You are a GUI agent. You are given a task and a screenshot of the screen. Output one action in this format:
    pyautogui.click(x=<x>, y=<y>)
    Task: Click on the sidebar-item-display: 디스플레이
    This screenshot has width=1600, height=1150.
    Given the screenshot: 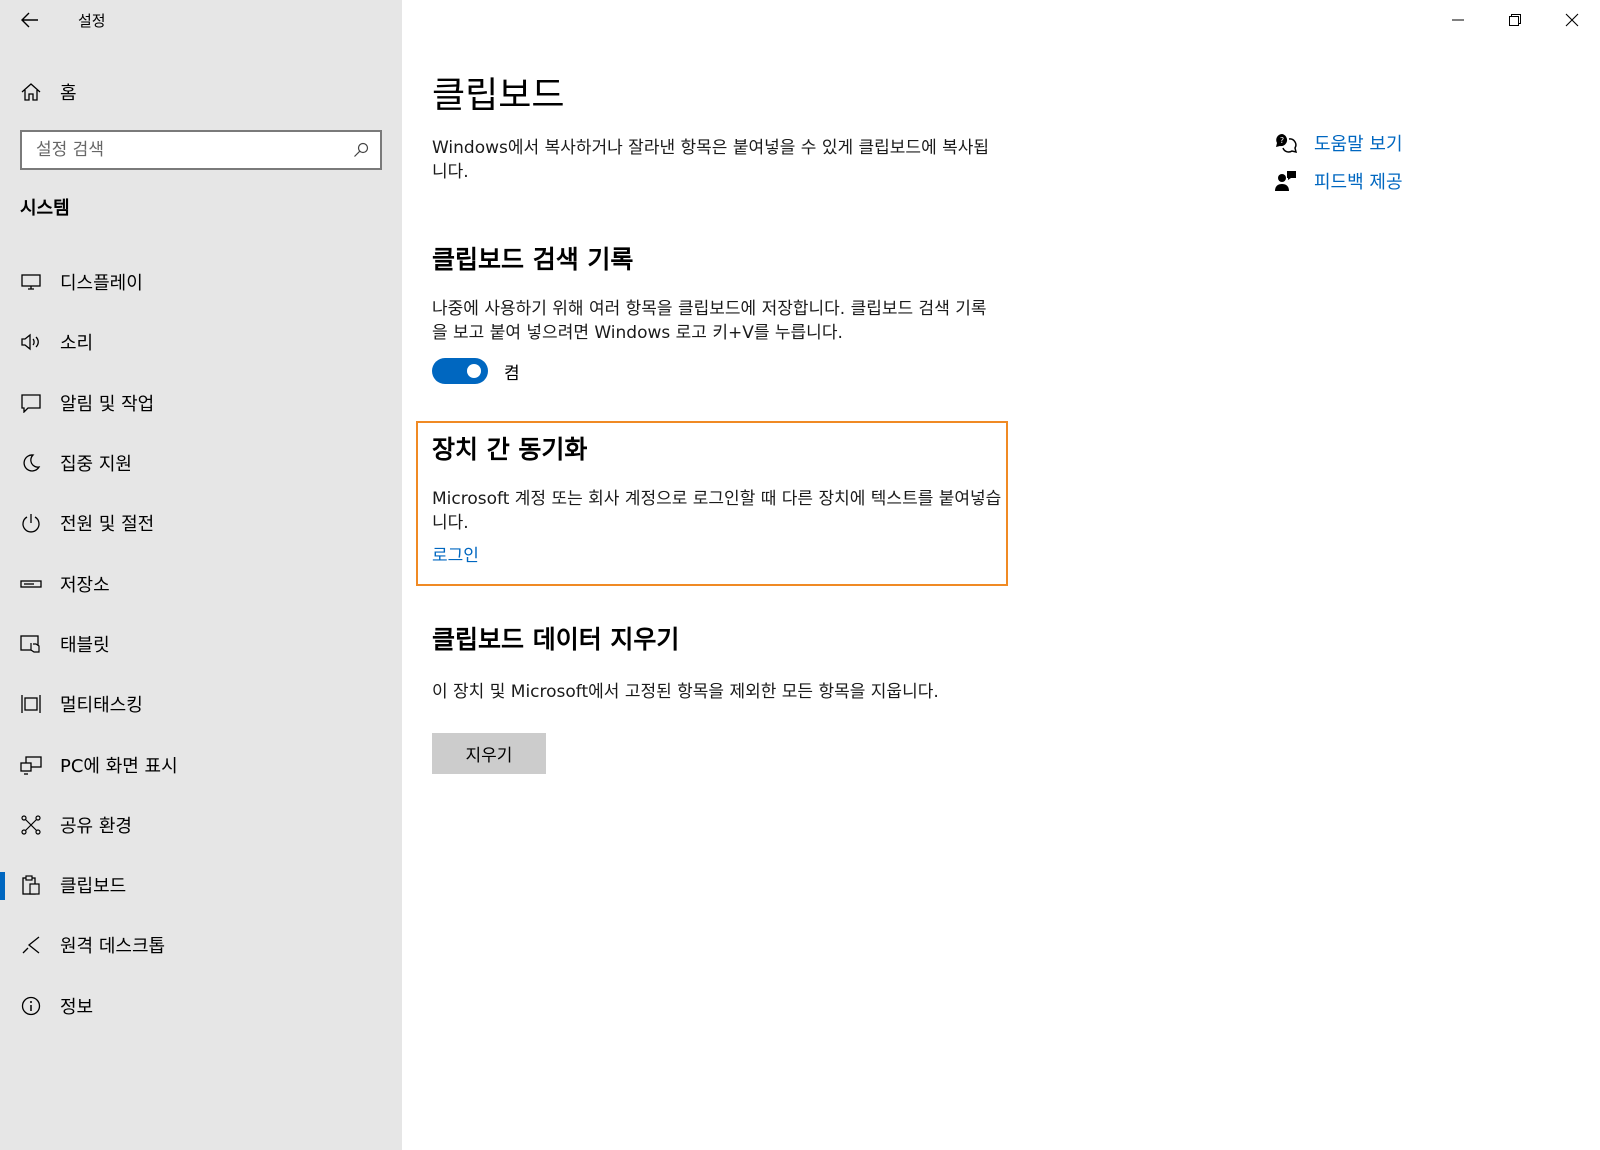 What is the action you would take?
    pyautogui.click(x=201, y=282)
    